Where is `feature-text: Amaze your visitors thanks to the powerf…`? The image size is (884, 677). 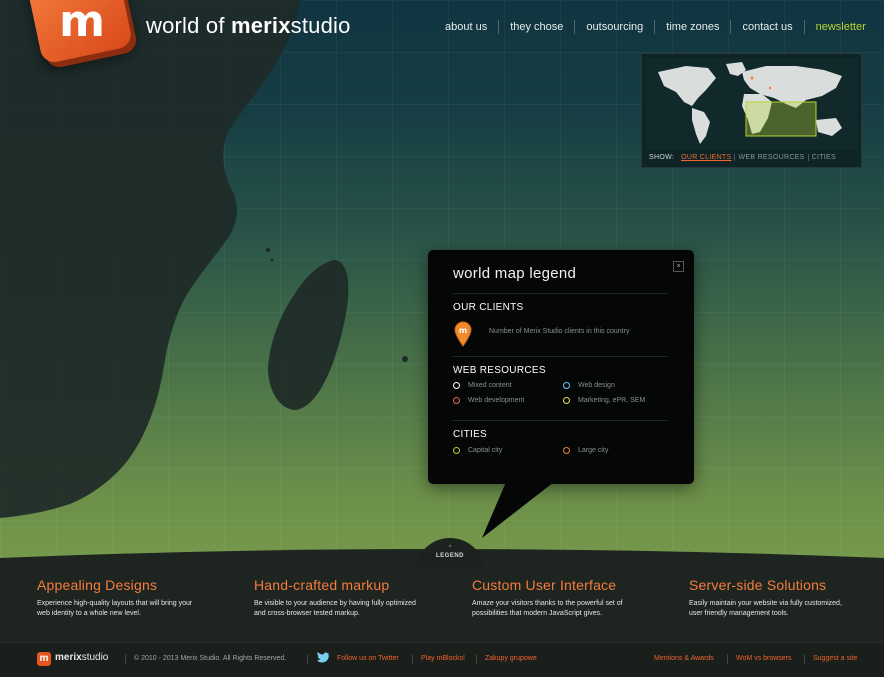
feature-text: Amaze your visitors thanks to the powerf… is located at coordinates (572, 609).